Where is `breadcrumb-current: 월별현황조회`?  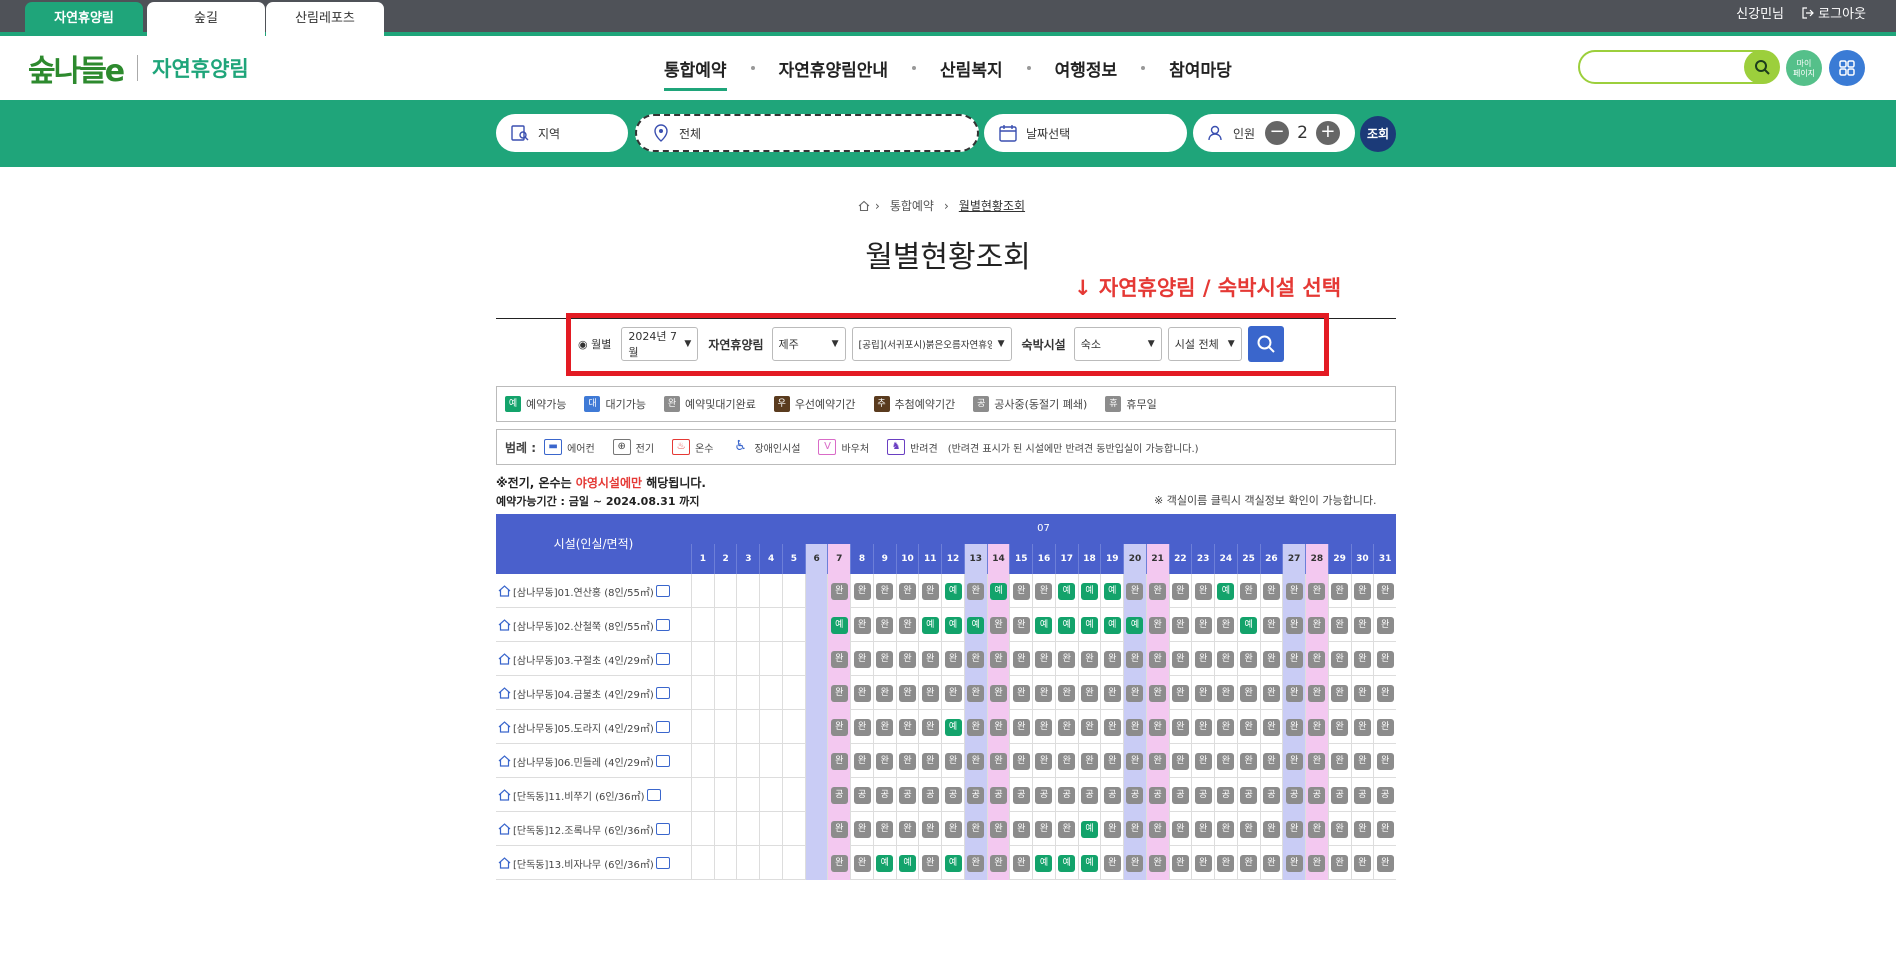
breadcrumb-current: 월별현황조회 is located at coordinates (992, 205).